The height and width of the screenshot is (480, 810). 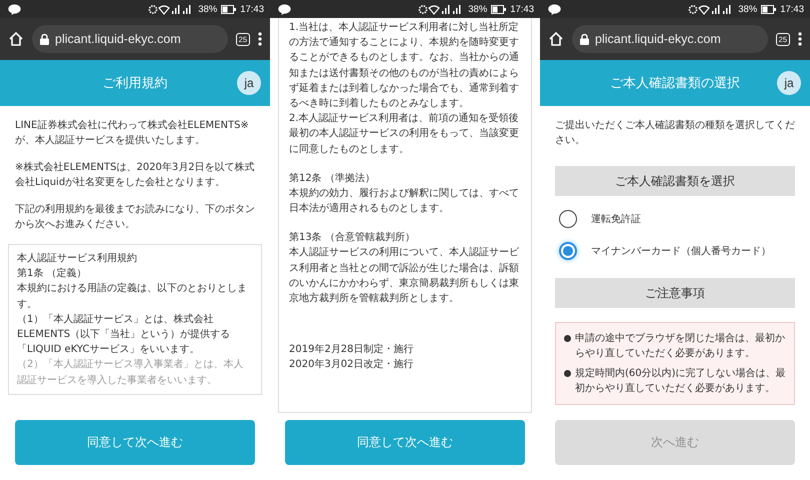 What do you see at coordinates (352, 350) in the screenshot?
I see `terms-text: 2019年2月28日制定・施行` at bounding box center [352, 350].